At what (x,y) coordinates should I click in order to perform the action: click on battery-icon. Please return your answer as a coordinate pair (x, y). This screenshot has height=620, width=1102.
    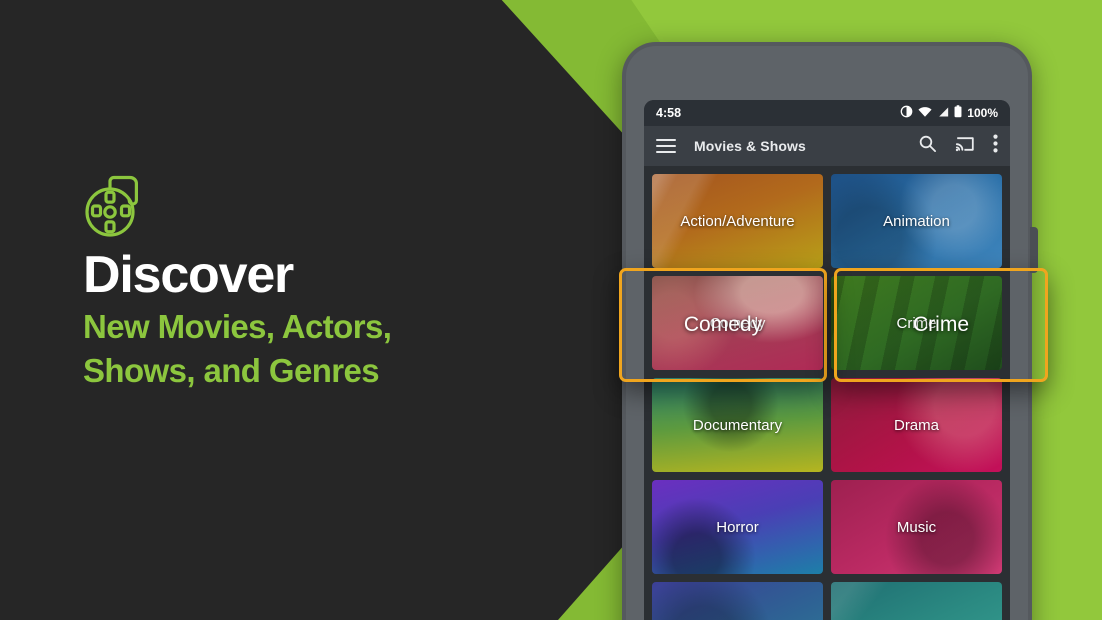
    Looking at the image, I should click on (958, 113).